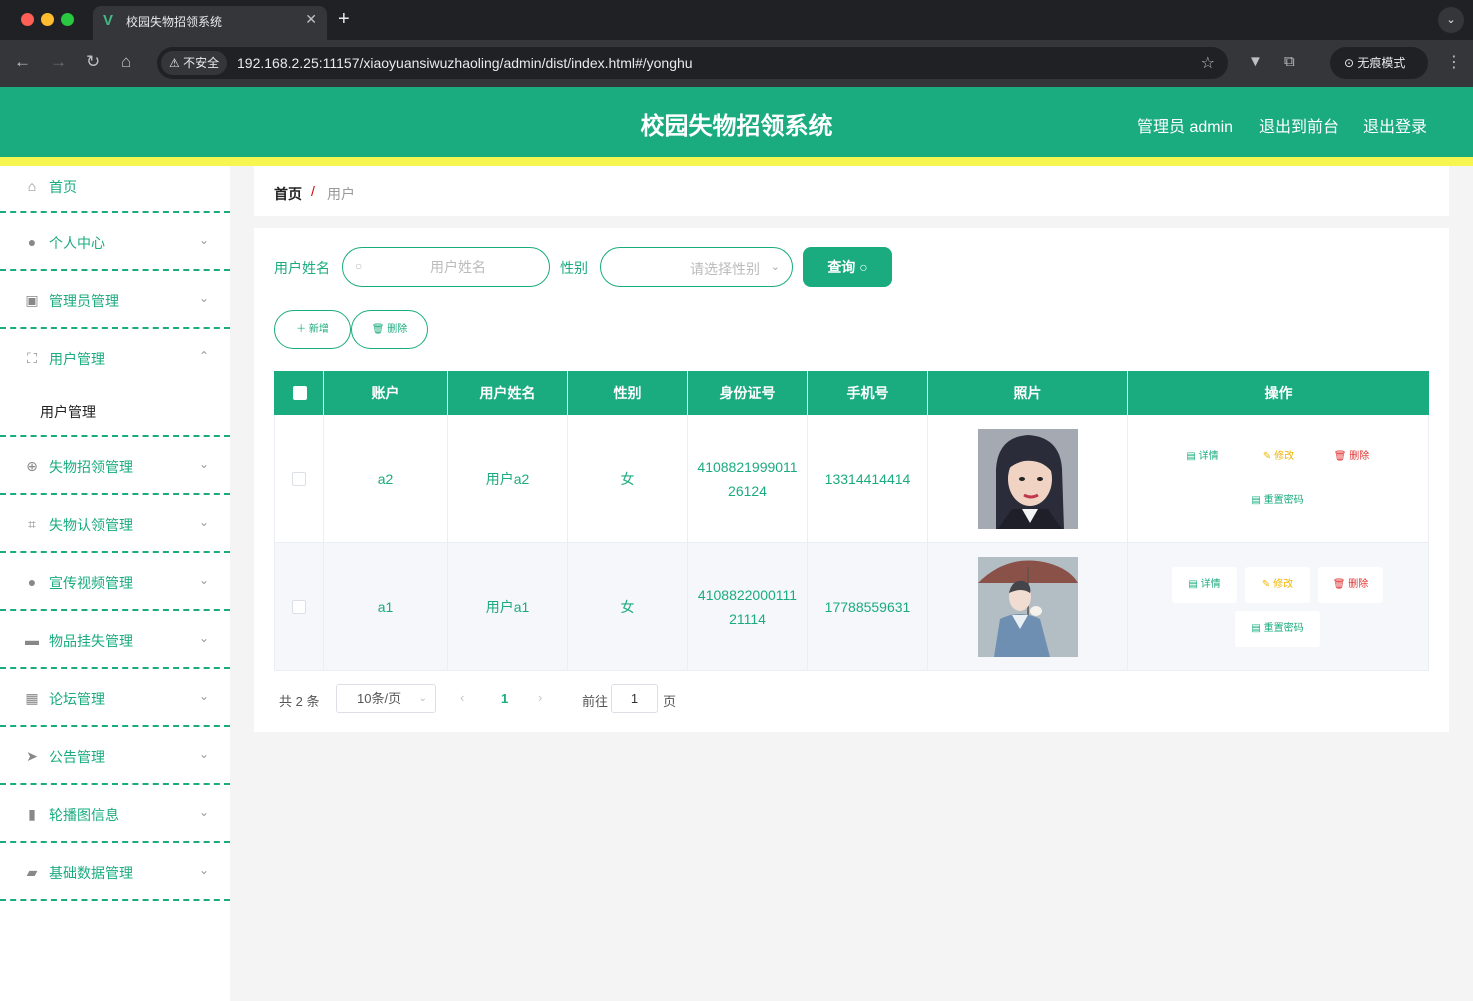 Image resolution: width=1473 pixels, height=1001 pixels. I want to click on reset-label: 重置密码, so click(1283, 628).